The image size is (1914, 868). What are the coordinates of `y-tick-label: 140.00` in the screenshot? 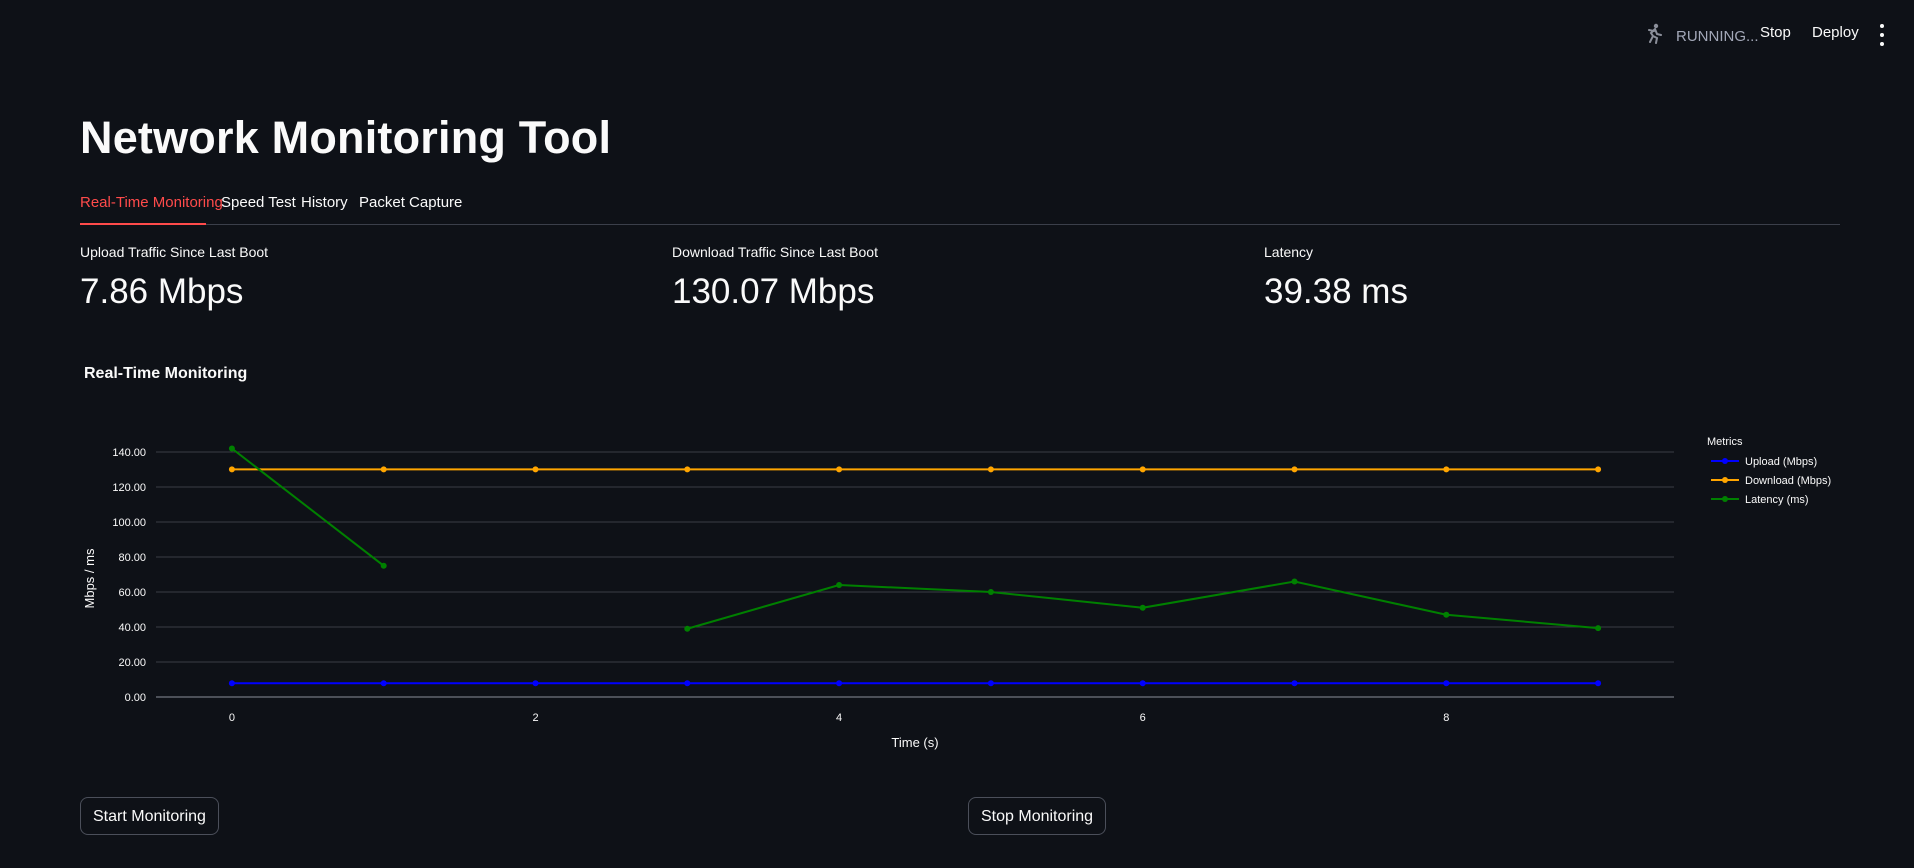 It's located at (129, 453).